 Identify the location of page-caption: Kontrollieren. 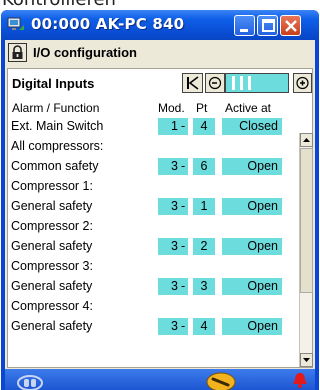
(160, 4).